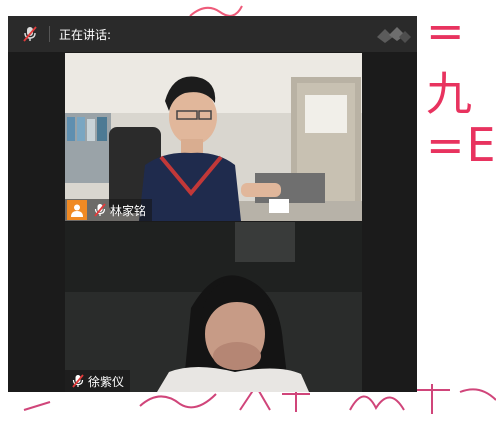 The height and width of the screenshot is (425, 496). I want to click on user-avatar-icon, so click(77, 210).